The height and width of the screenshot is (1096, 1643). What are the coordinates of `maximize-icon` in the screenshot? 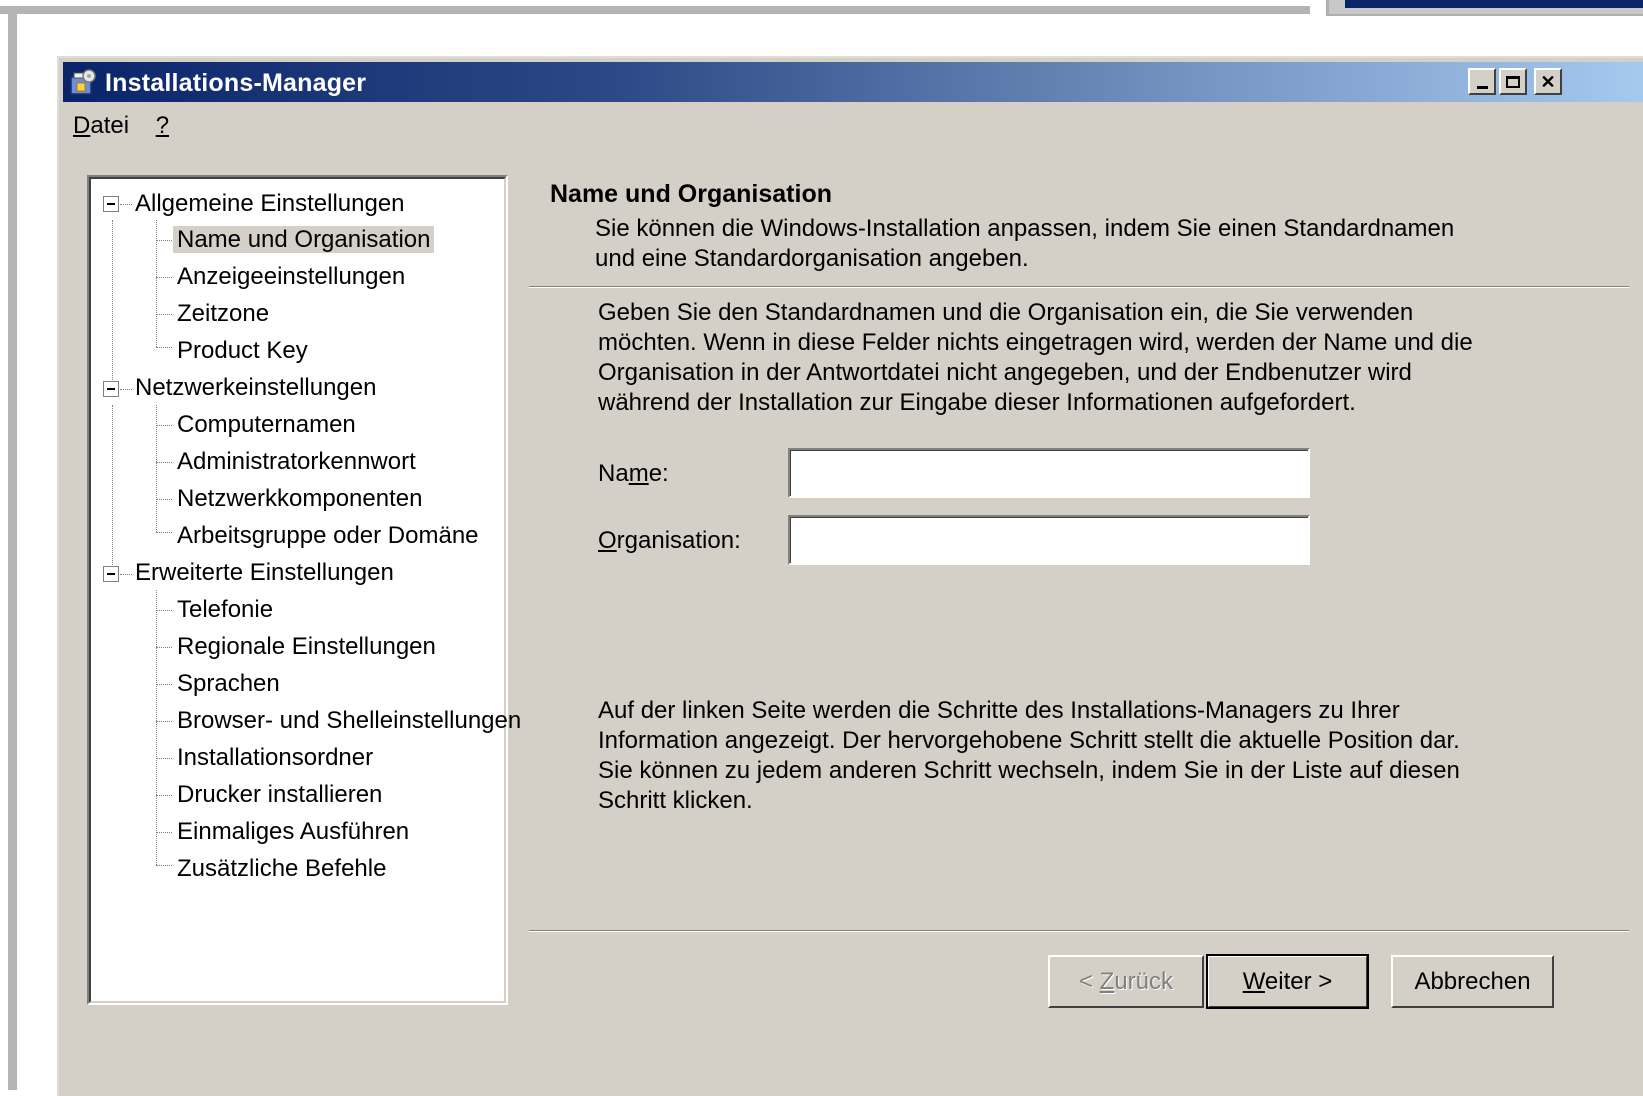 It's located at (1513, 81).